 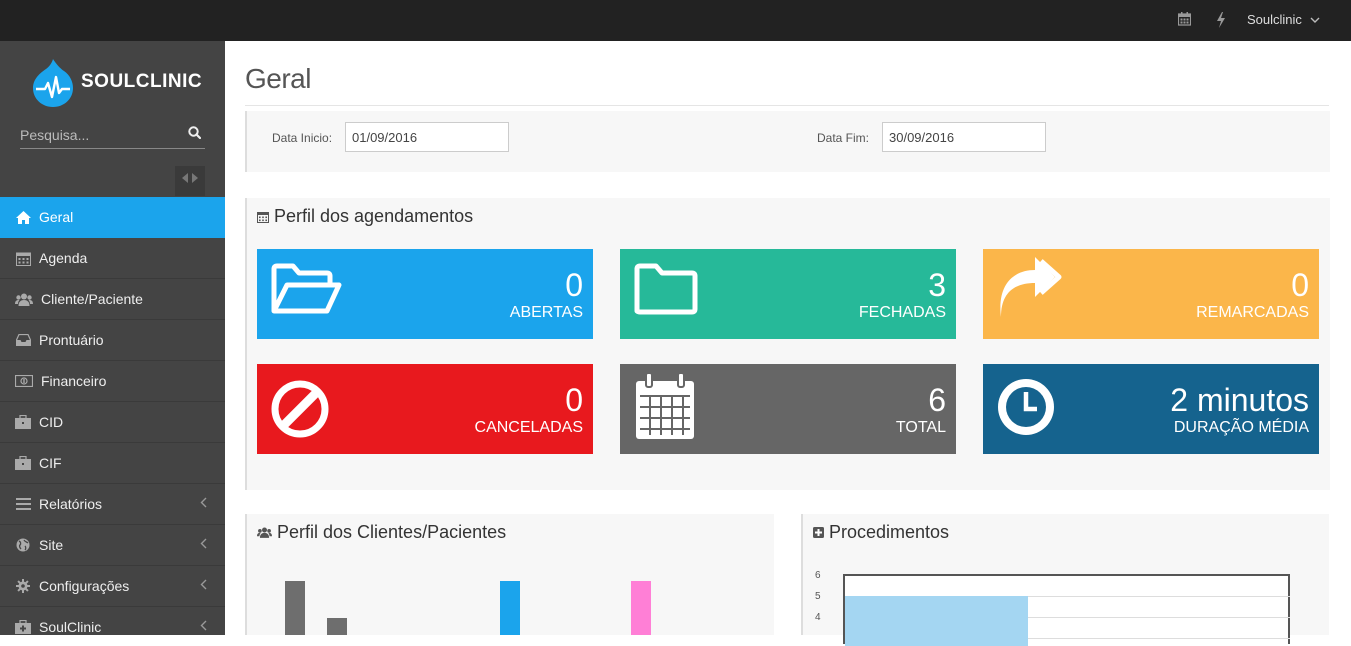 What do you see at coordinates (509, 574) in the screenshot?
I see `clientes-panel: Perfil dos Clientes/Pacientes` at bounding box center [509, 574].